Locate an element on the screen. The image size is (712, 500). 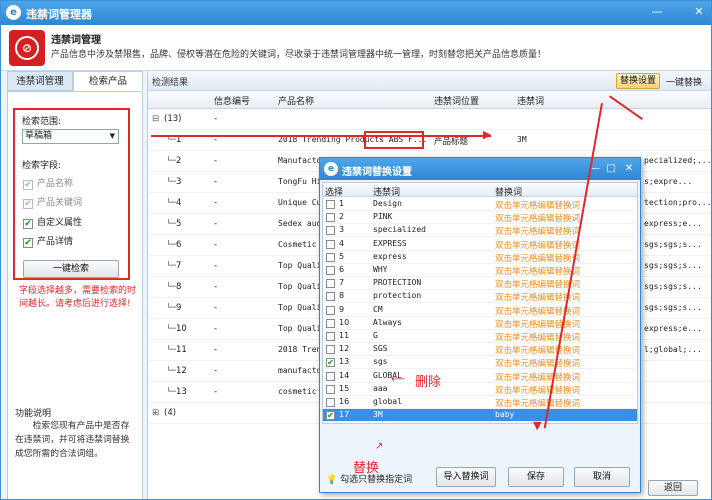
row-number: 8 is located at coordinates (179, 287).